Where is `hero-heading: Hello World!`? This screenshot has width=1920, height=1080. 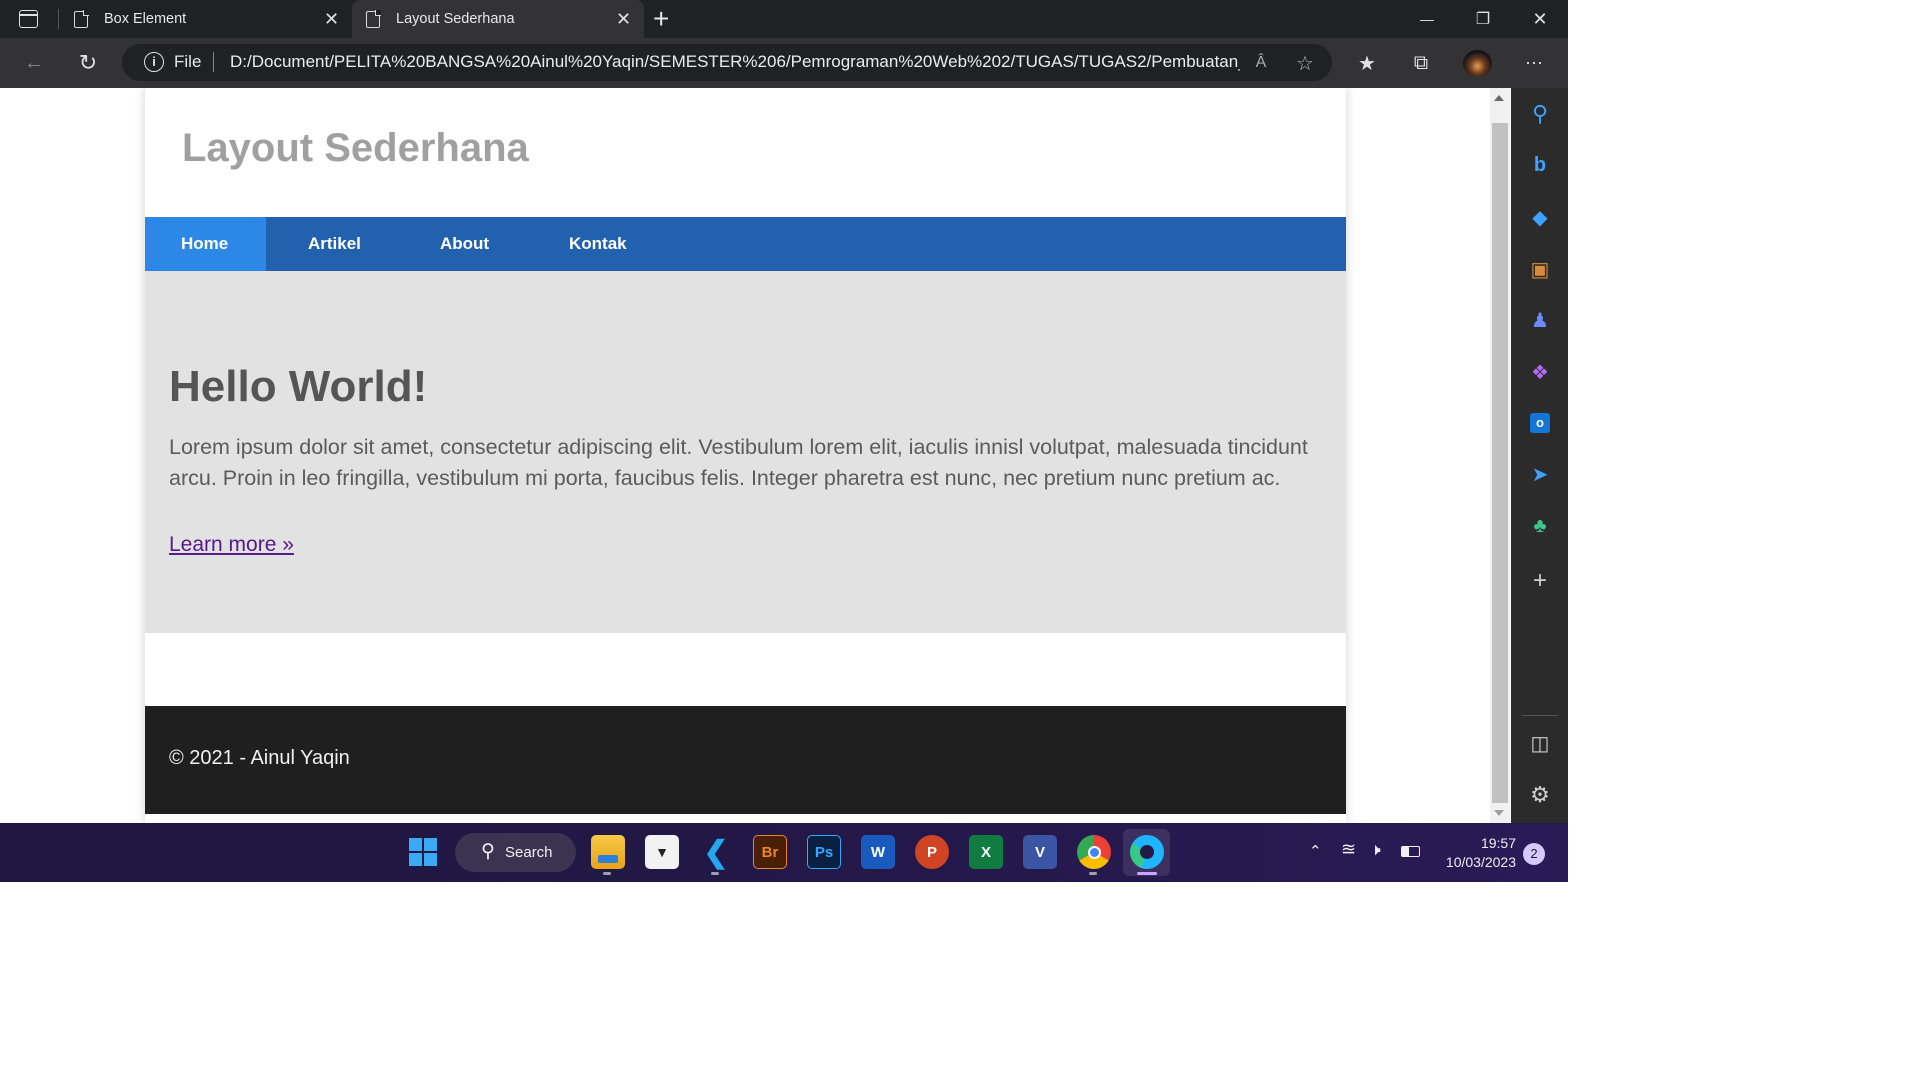
hero-heading: Hello World! is located at coordinates (298, 386).